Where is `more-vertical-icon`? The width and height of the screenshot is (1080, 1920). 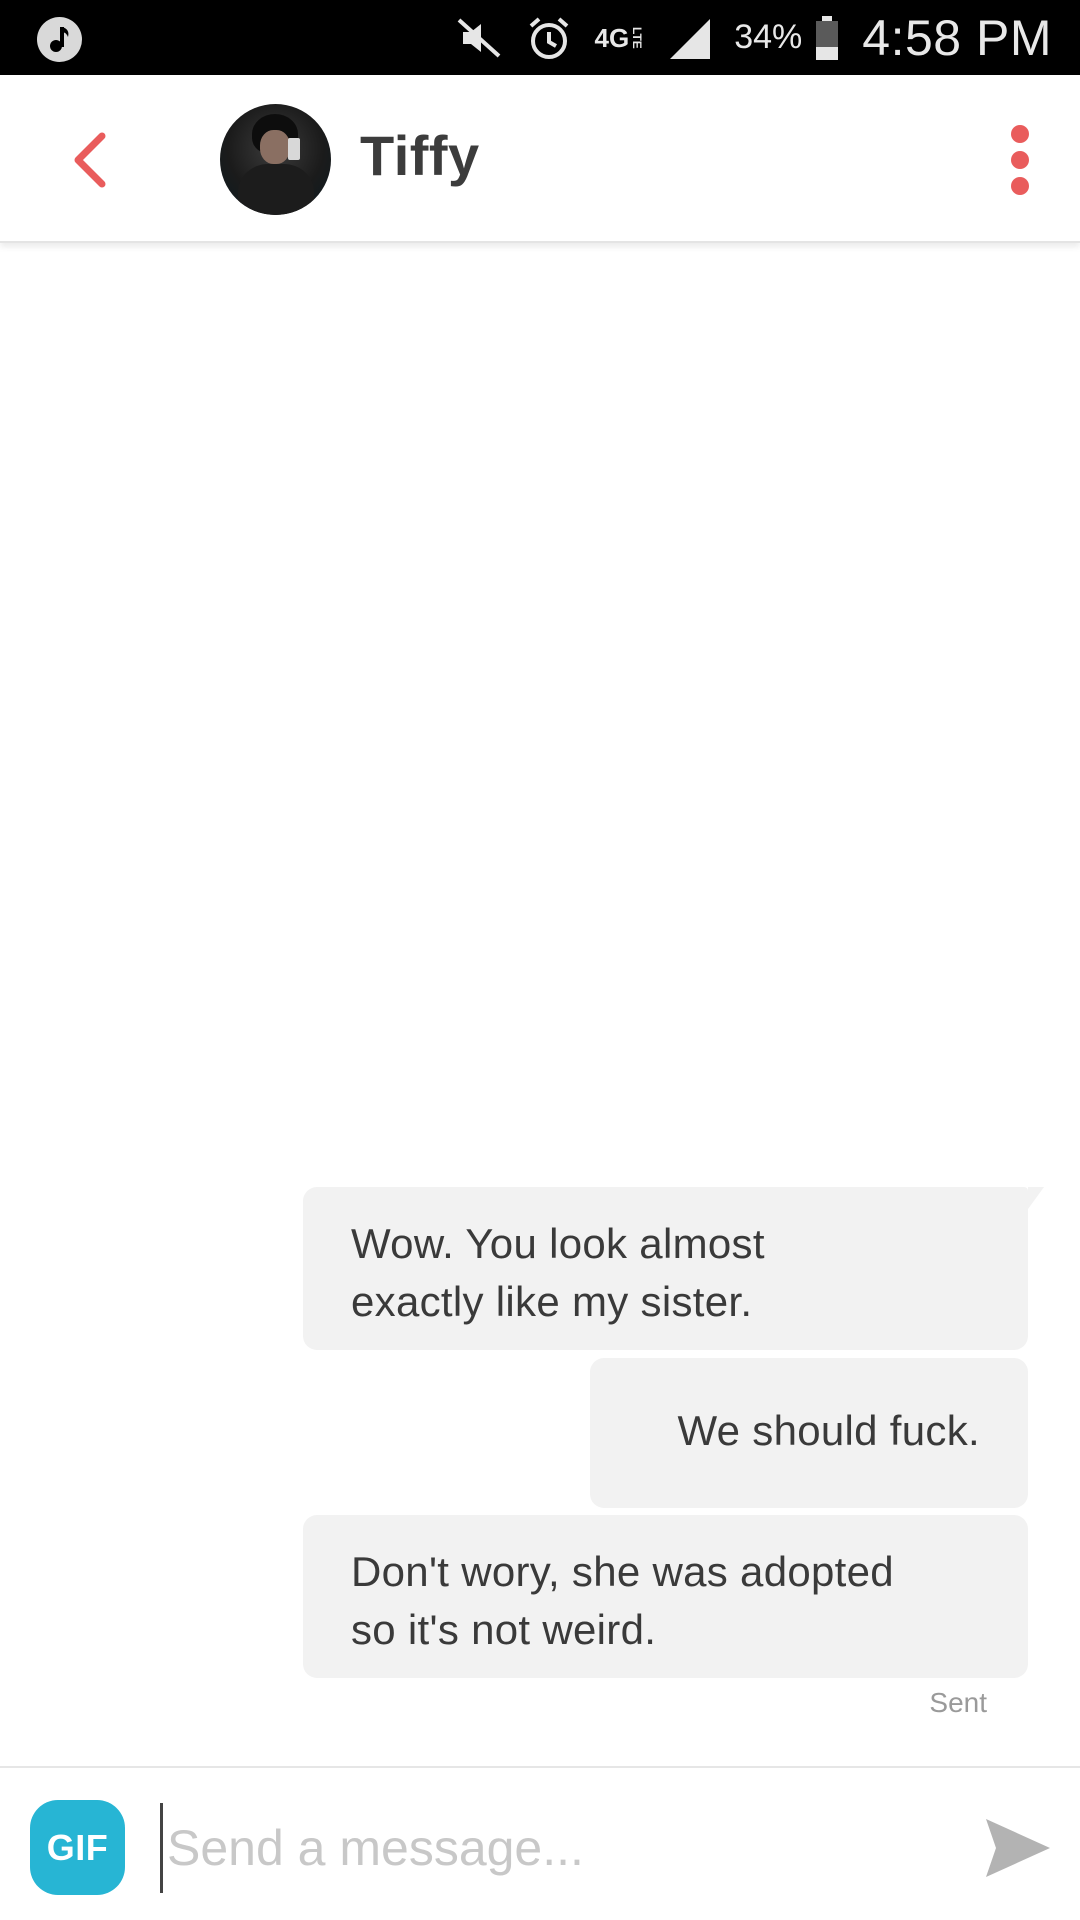 more-vertical-icon is located at coordinates (1020, 160).